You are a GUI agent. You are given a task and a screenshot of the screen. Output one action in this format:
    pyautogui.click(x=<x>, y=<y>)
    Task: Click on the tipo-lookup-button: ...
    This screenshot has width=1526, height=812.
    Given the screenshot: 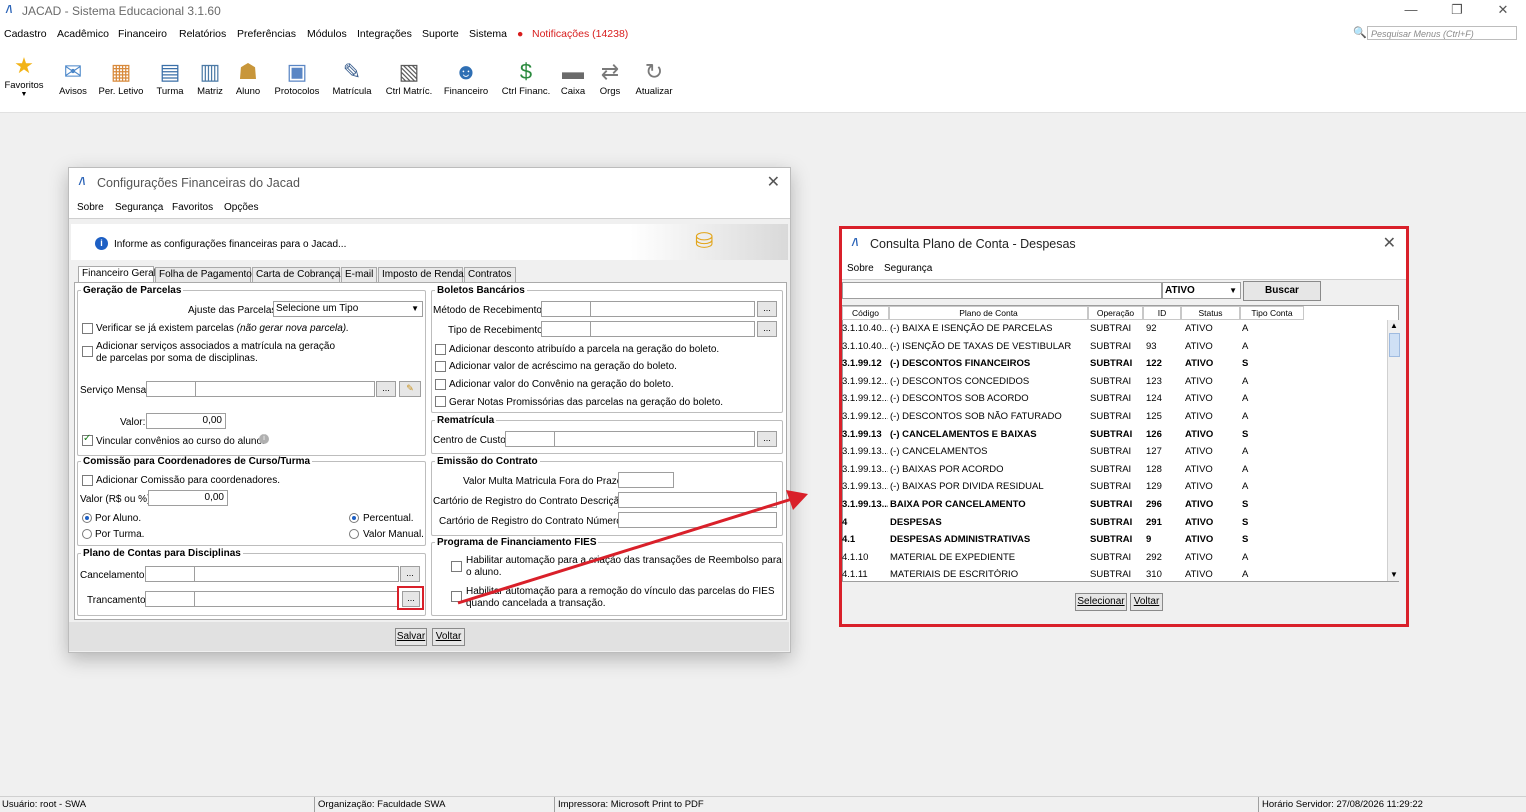 What is the action you would take?
    pyautogui.click(x=767, y=329)
    